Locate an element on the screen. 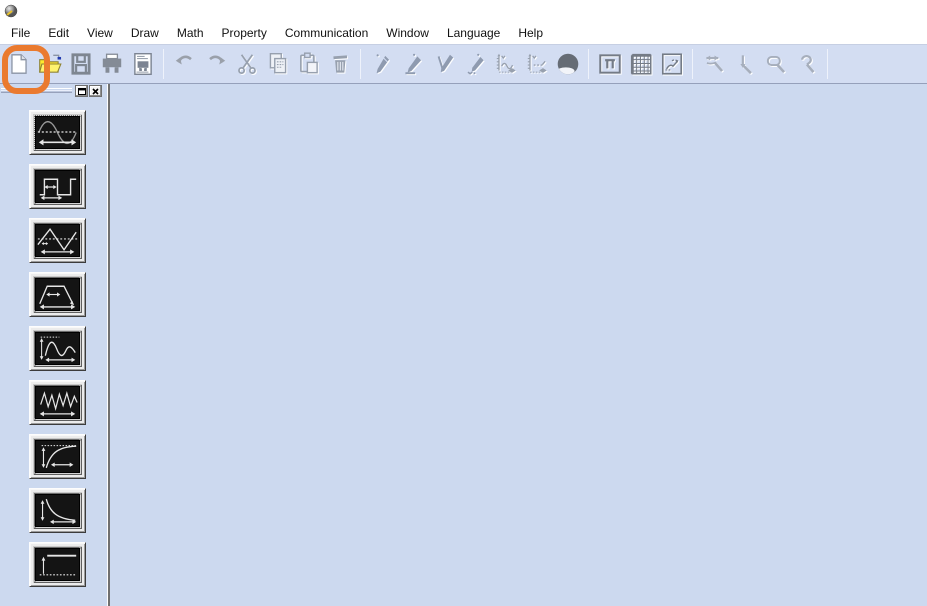 The image size is (927, 606). zoom-vertical-button is located at coordinates (744, 64).